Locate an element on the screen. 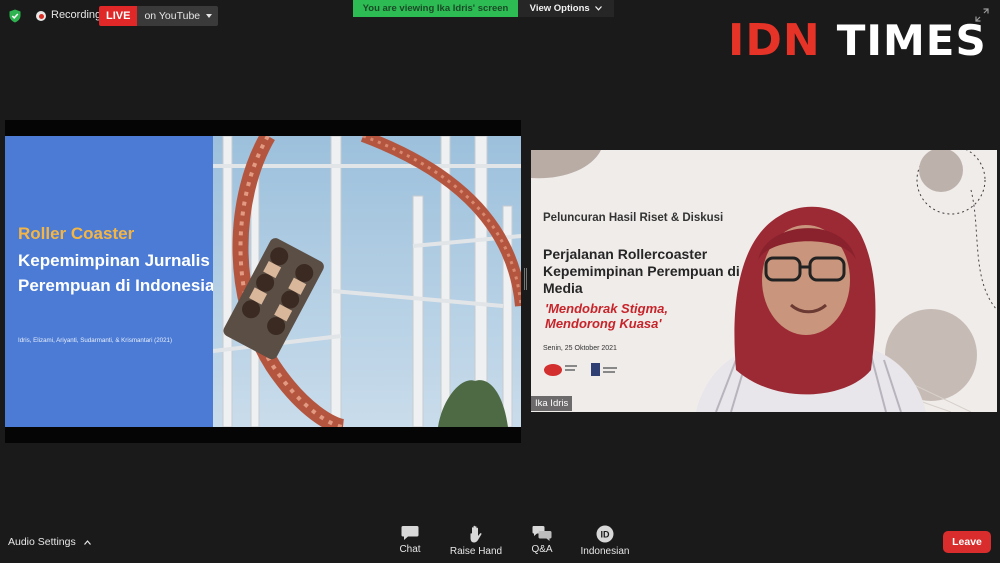 This screenshot has width=1000, height=563. language-interpretation-button: ID Indonesian is located at coordinates (605, 541).